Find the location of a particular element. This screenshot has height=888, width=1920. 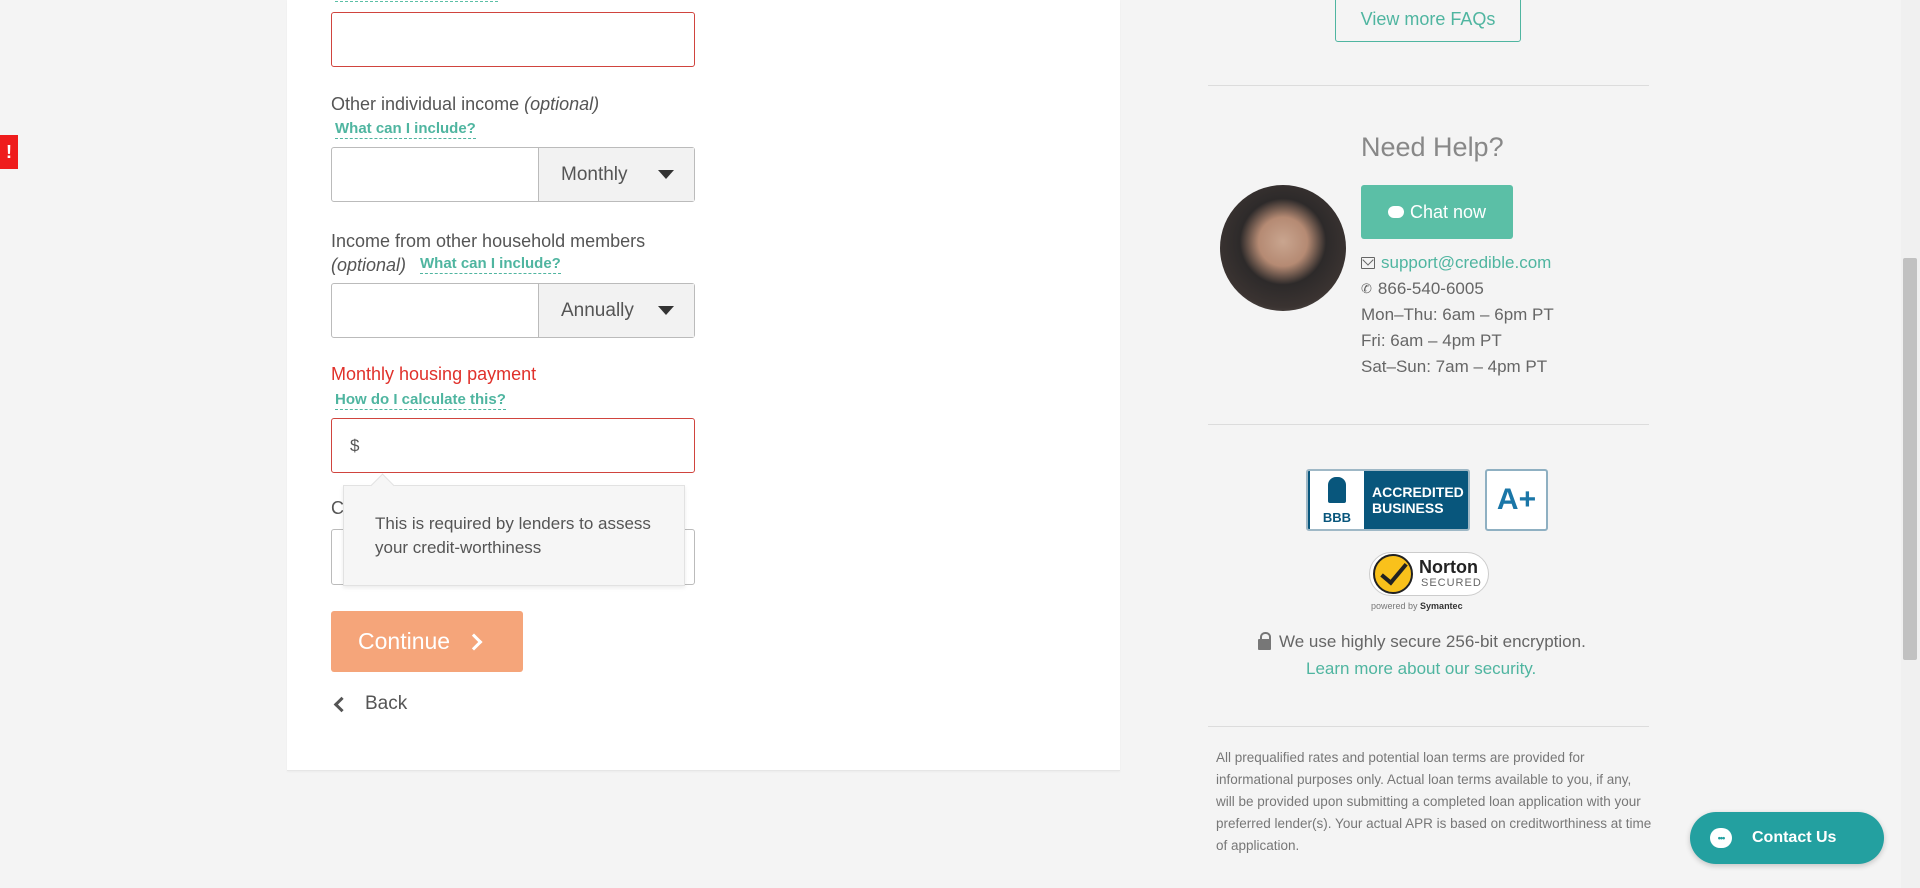

encryption-text: We use highly secure 256-bit encryption. is located at coordinates (1432, 641).